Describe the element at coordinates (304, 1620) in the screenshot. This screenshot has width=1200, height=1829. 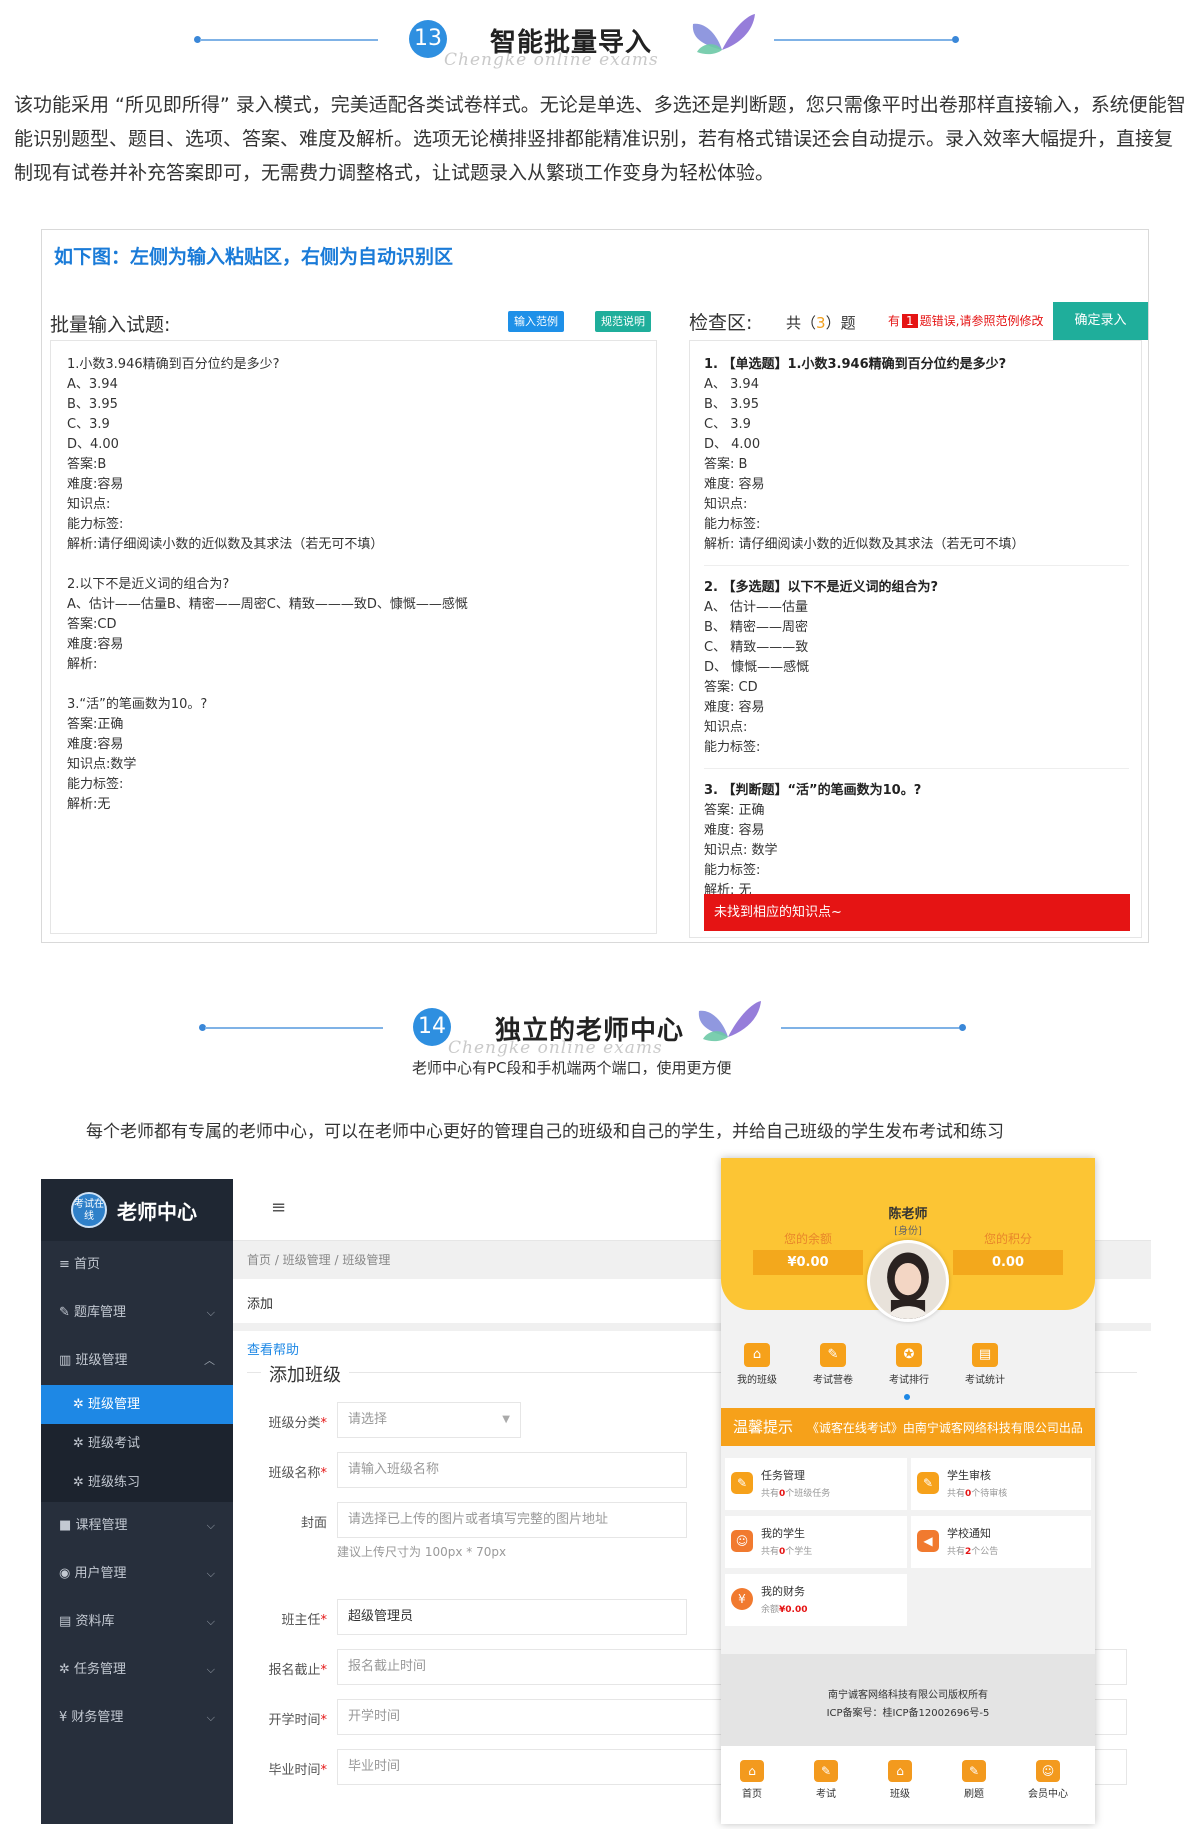
I see `head-teacher-label: 班主任*` at that location.